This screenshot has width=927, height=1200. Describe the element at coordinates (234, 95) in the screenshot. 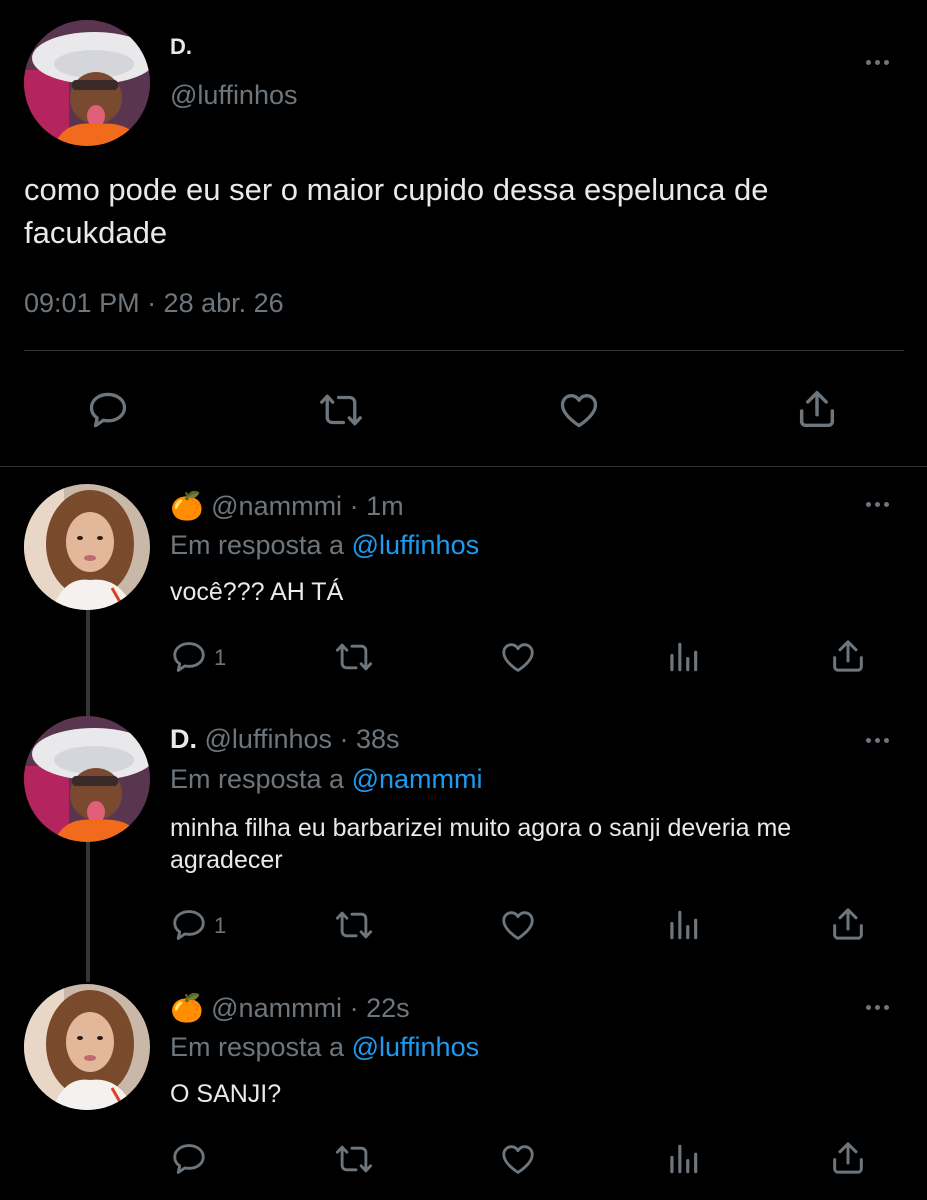

I see `main-handle: @luffinhos` at that location.